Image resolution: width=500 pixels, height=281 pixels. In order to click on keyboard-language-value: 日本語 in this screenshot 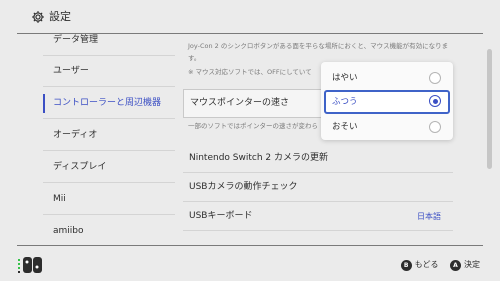, I will do `click(429, 216)`.